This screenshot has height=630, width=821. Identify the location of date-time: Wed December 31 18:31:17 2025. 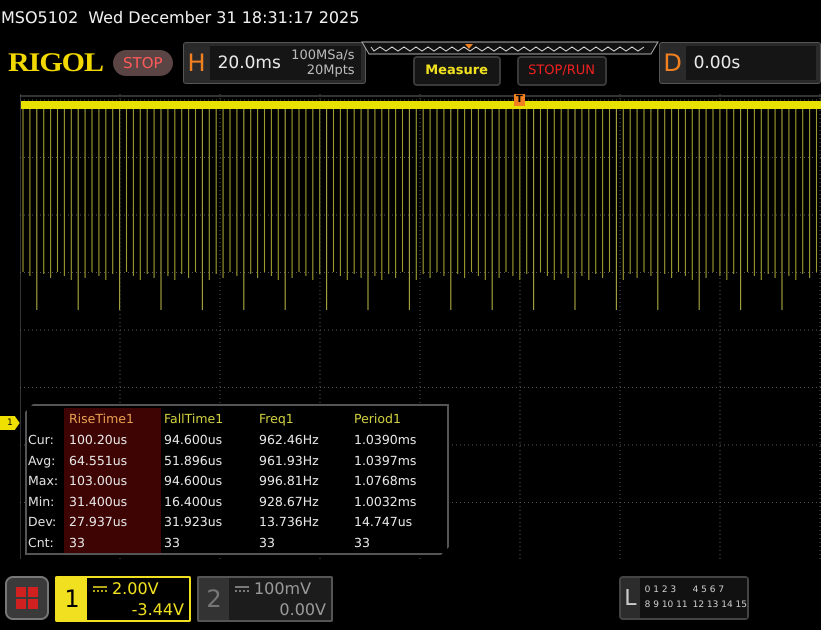
(224, 17).